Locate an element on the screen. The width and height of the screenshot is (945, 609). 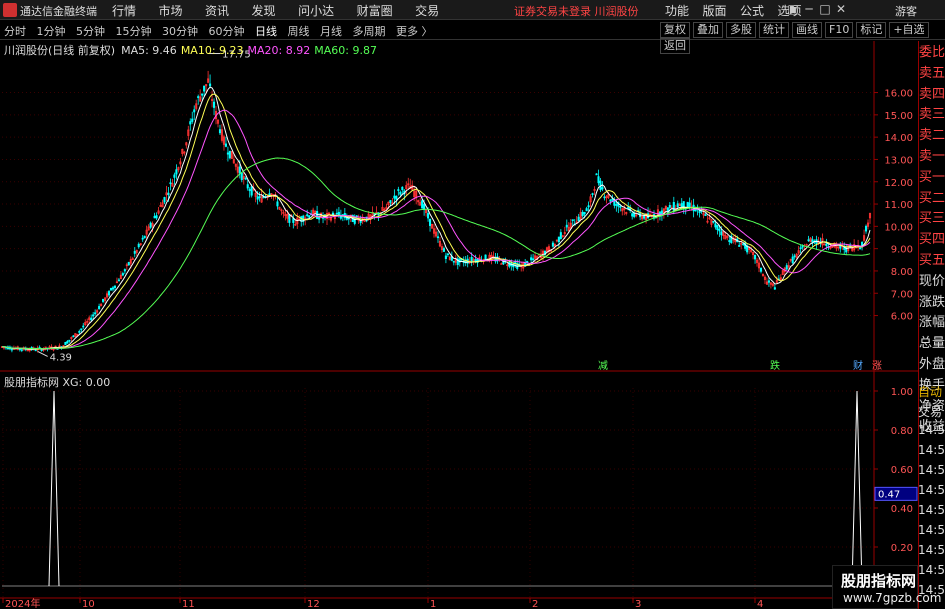
quote-row: 现价 is located at coordinates (932, 281).